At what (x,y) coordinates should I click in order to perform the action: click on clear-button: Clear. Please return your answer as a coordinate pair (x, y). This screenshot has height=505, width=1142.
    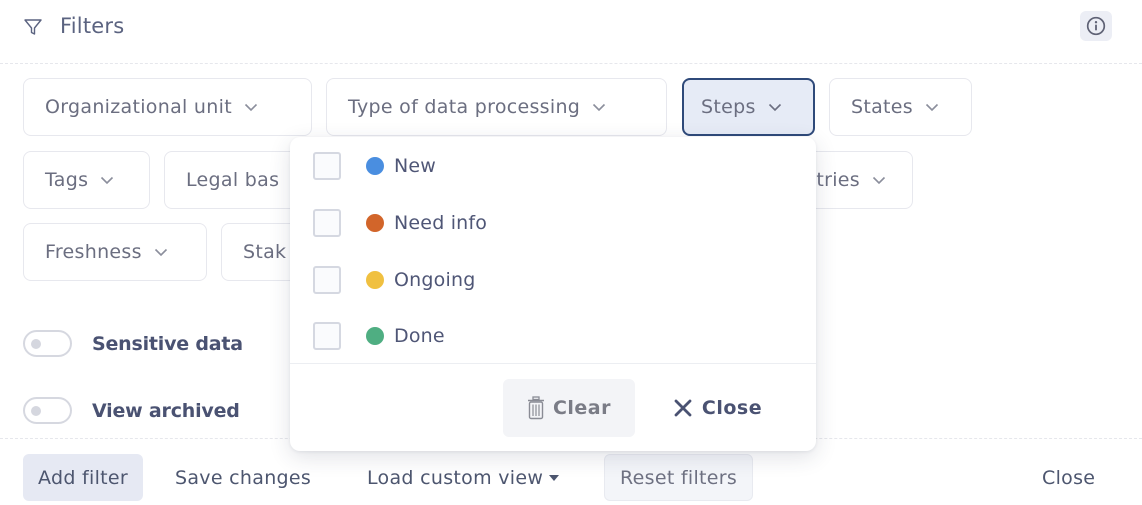
    Looking at the image, I should click on (569, 408).